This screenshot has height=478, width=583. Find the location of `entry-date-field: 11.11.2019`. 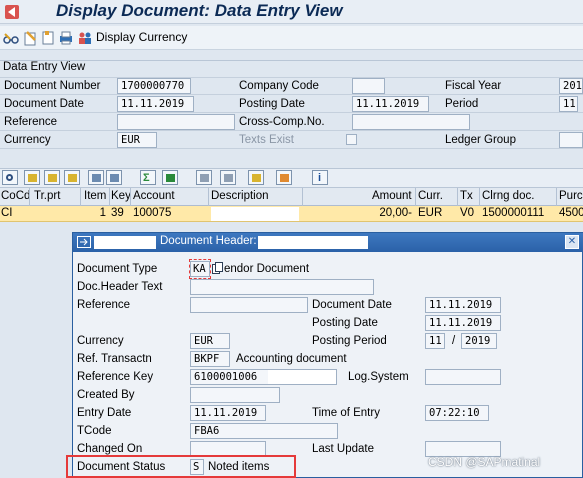

entry-date-field: 11.11.2019 is located at coordinates (228, 413).